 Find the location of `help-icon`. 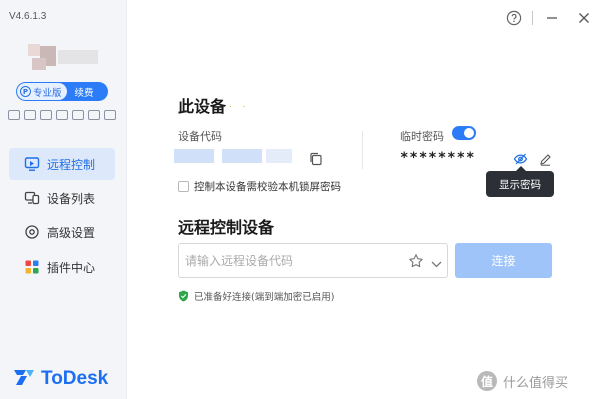

help-icon is located at coordinates (514, 18).